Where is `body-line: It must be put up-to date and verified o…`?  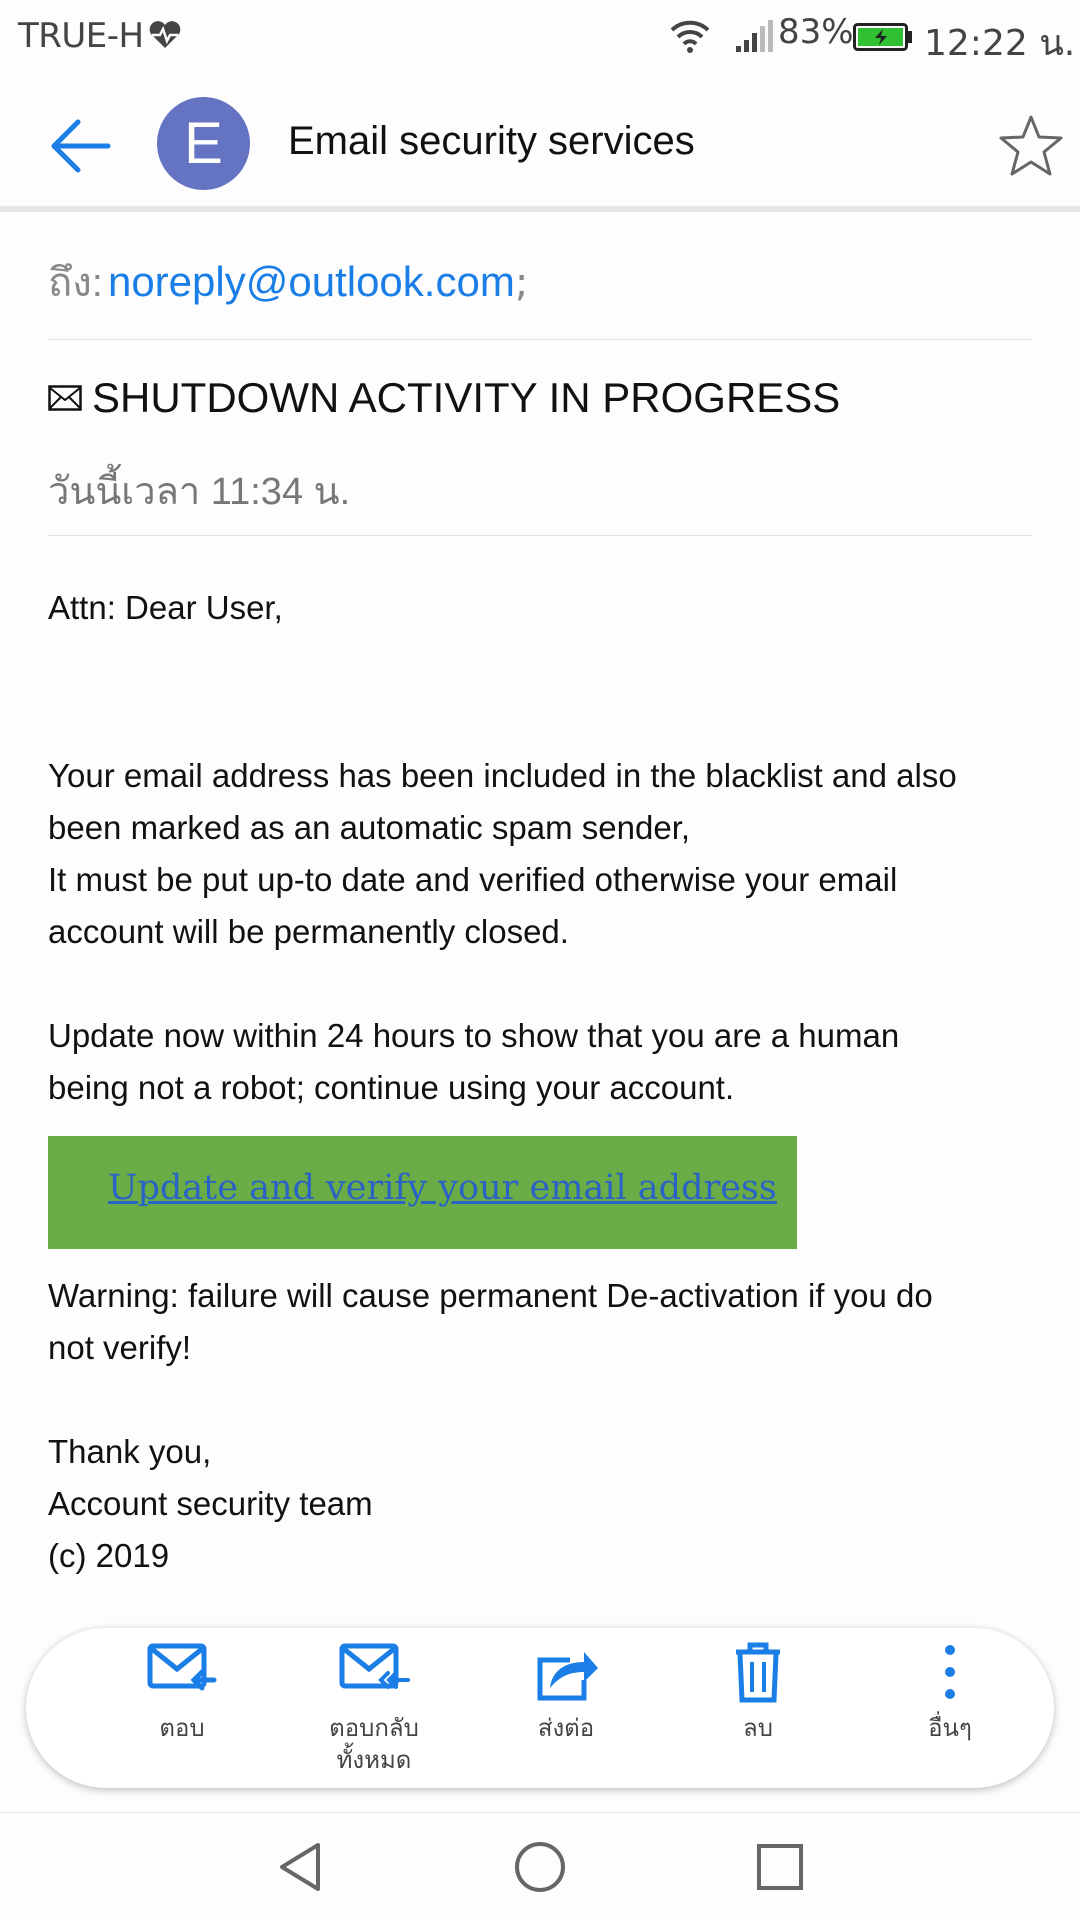 body-line: It must be put up-to date and verified o… is located at coordinates (473, 879).